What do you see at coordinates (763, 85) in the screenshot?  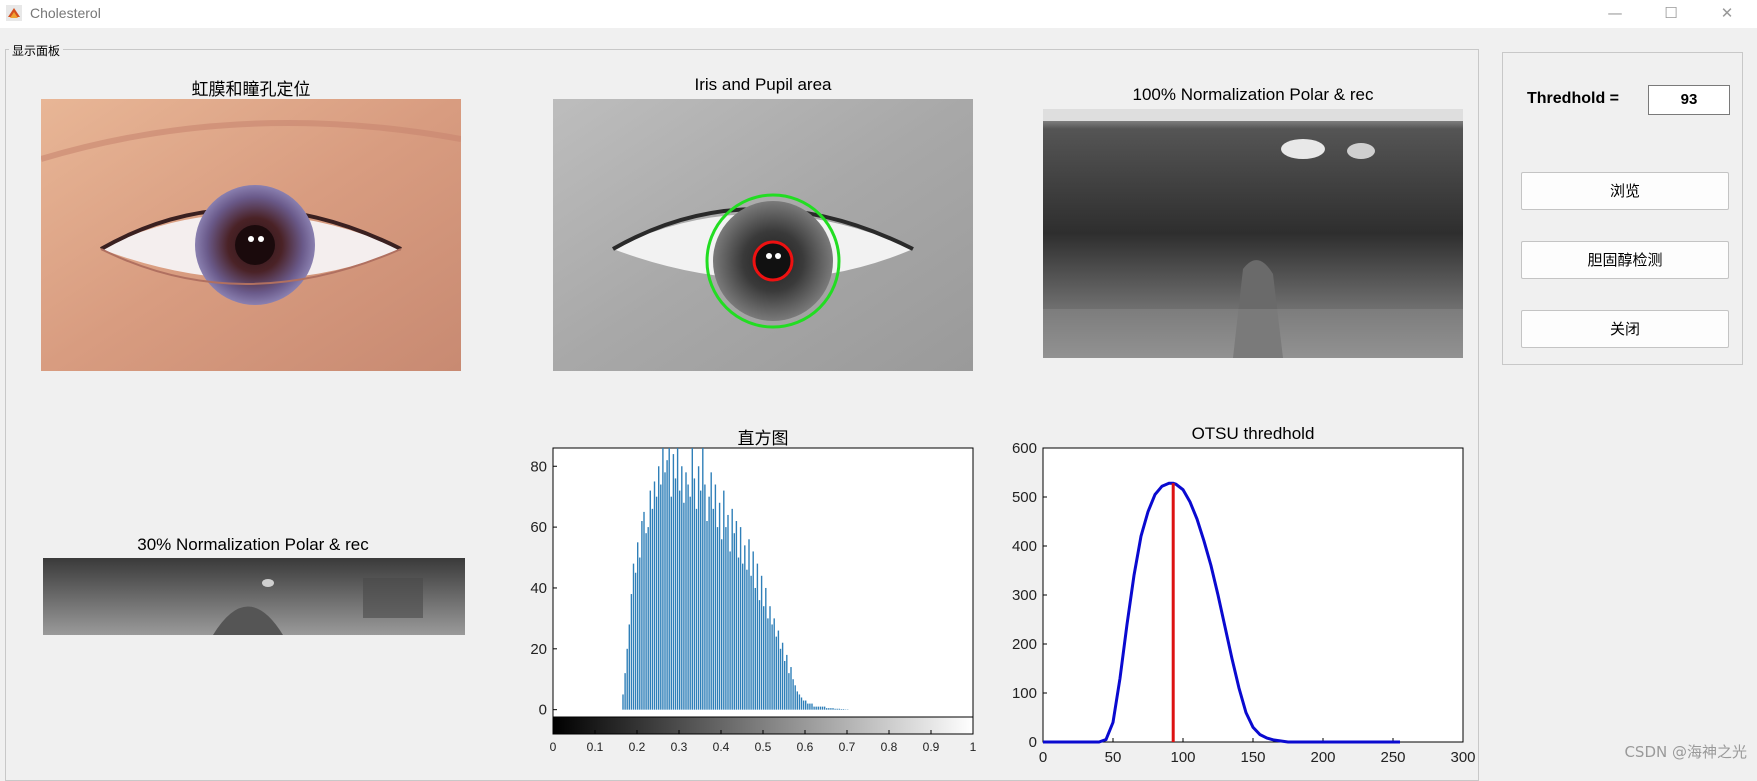 I see `iris-area-title: Iris and Pupil area` at bounding box center [763, 85].